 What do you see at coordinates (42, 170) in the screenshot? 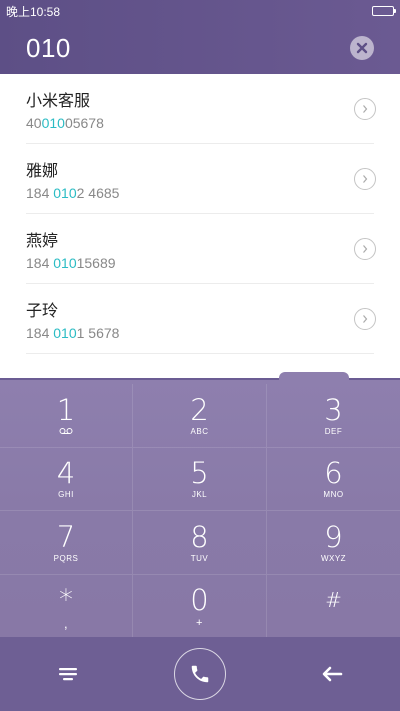
I see `contact-name: 雅娜` at bounding box center [42, 170].